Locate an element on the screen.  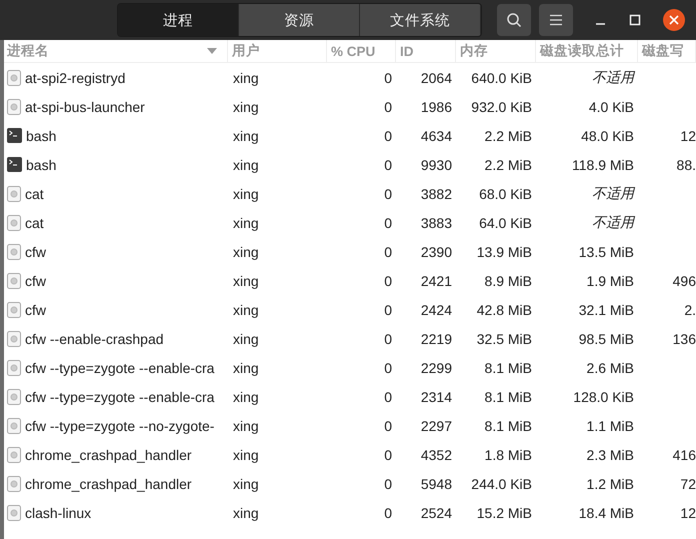
column-header: 磁盘读取总计 is located at coordinates (587, 51).